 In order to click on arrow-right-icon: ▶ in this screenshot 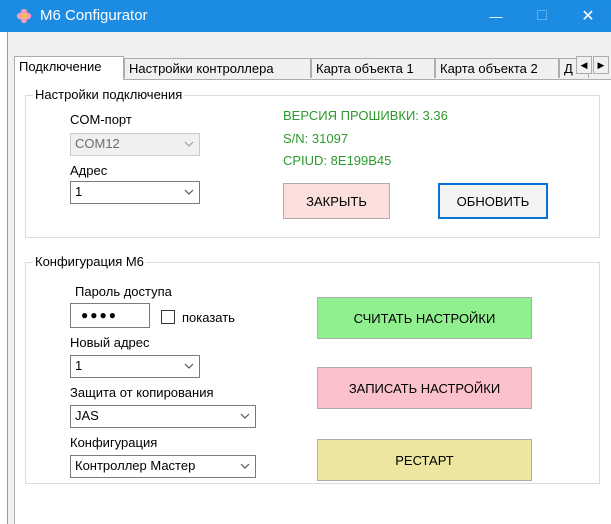, I will do `click(601, 64)`.